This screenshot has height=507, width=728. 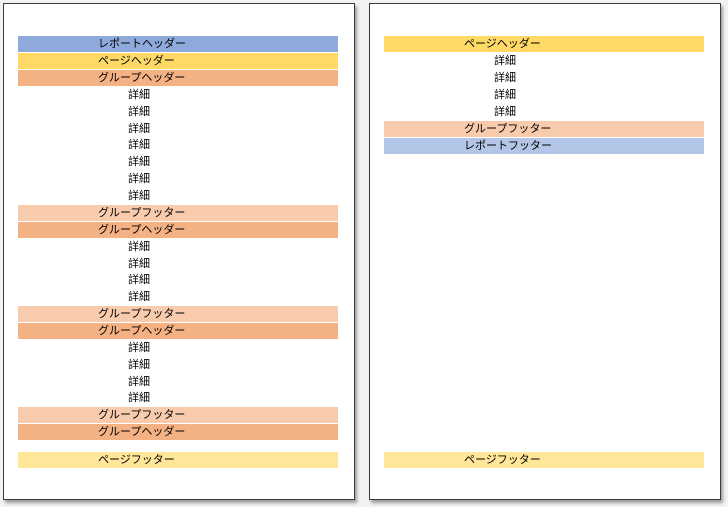 I want to click on report-header-band: レポートヘッダー, so click(x=178, y=44).